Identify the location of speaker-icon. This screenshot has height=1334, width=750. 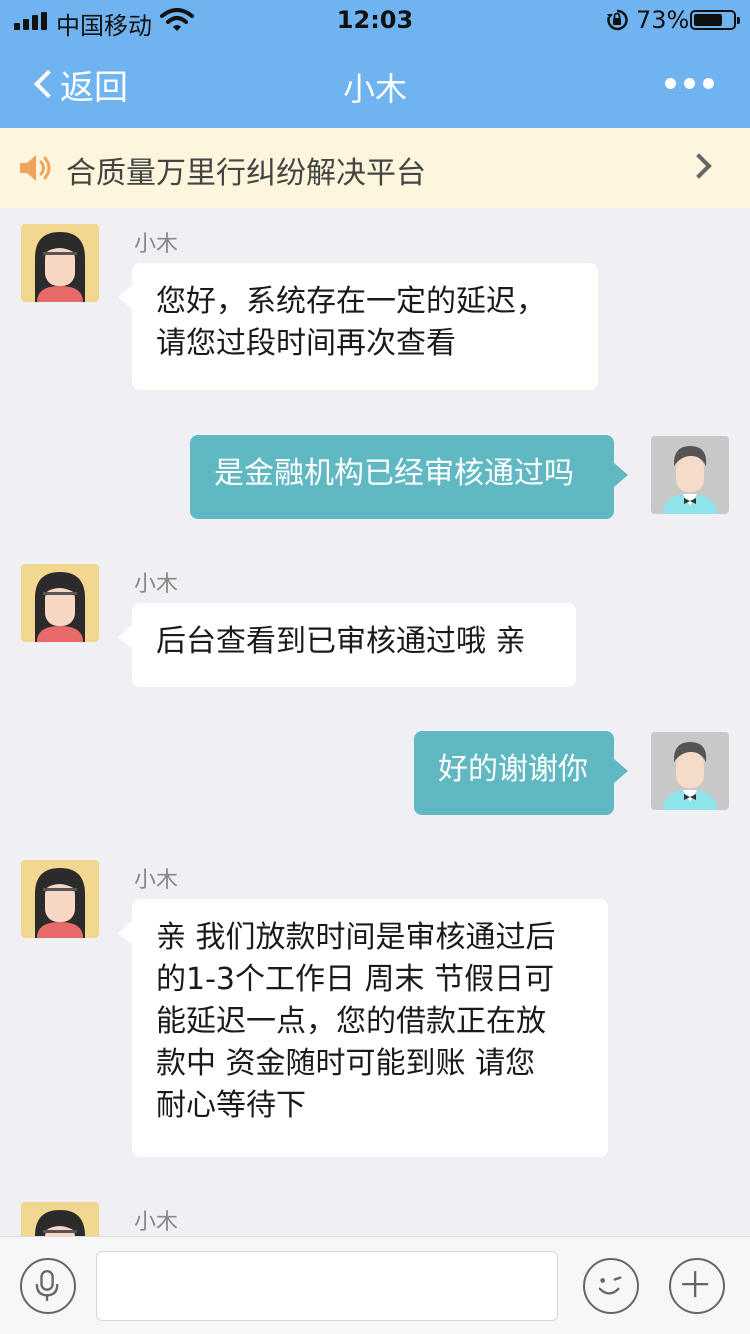
(35, 168).